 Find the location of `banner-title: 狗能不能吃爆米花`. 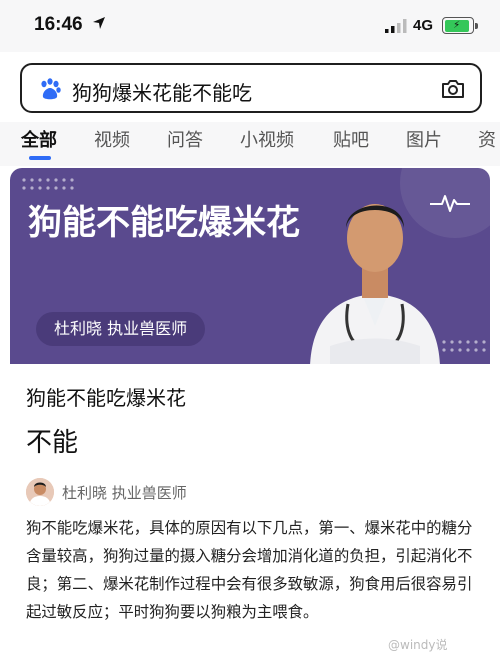

banner-title: 狗能不能吃爆米花 is located at coordinates (164, 223).